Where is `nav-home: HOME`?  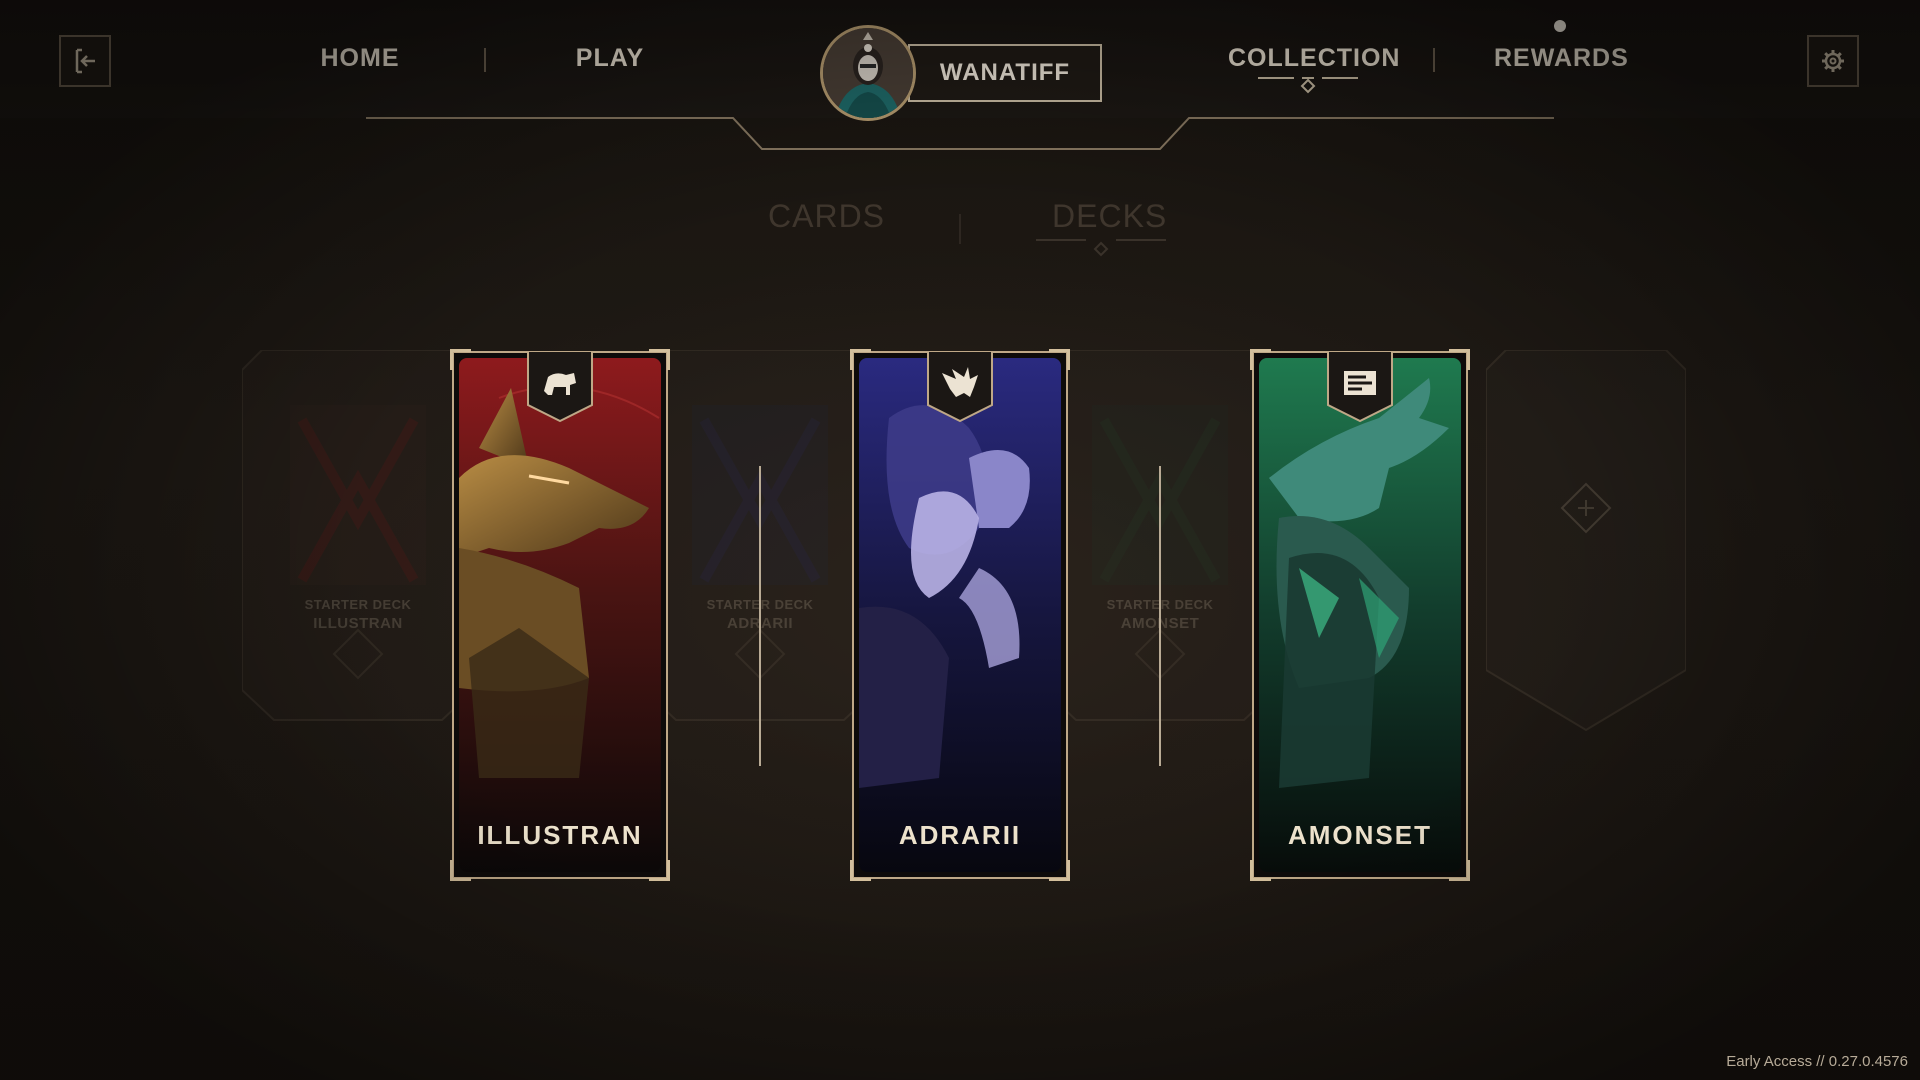
nav-home: HOME is located at coordinates (360, 61).